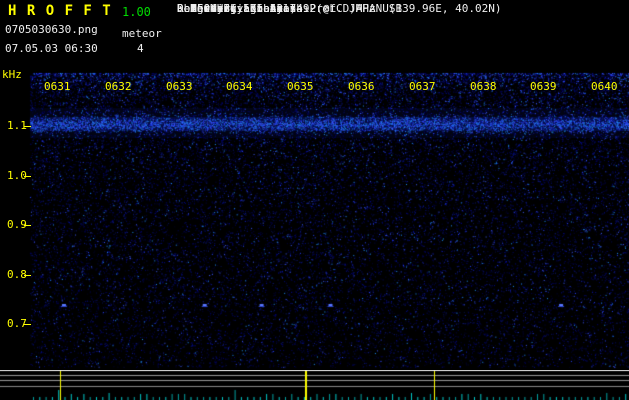  What do you see at coordinates (12, 74) in the screenshot?
I see `freq-unit-label: kHz` at bounding box center [12, 74].